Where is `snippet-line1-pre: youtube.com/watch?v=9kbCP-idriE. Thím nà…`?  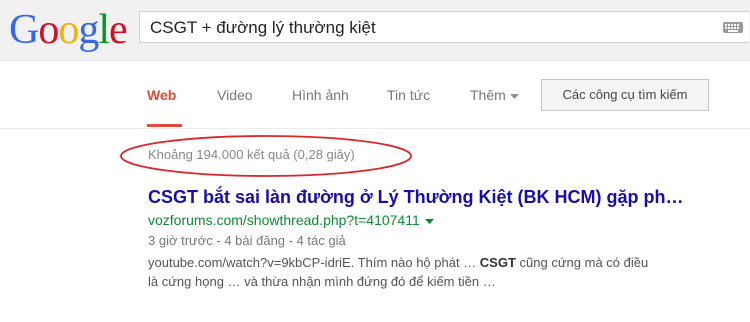
snippet-line1-pre: youtube.com/watch?v=9kbCP-idriE. Thím nà… is located at coordinates (314, 262).